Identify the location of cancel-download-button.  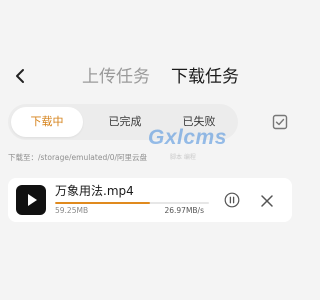
(267, 200).